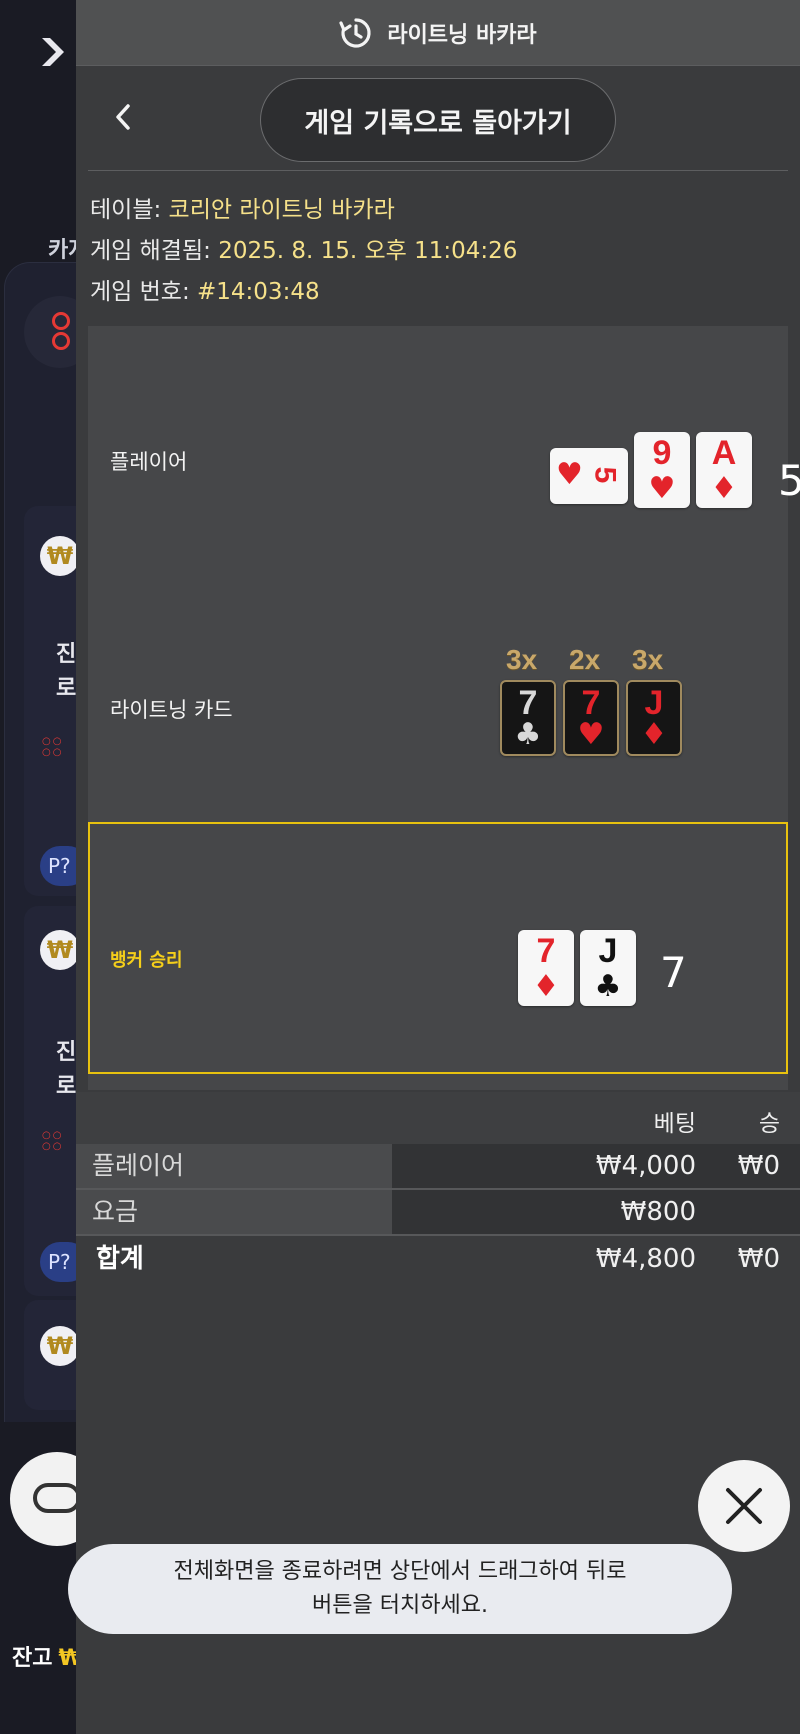 The height and width of the screenshot is (1734, 800). Describe the element at coordinates (658, 1212) in the screenshot. I see `bet-amount: ₩800` at that location.